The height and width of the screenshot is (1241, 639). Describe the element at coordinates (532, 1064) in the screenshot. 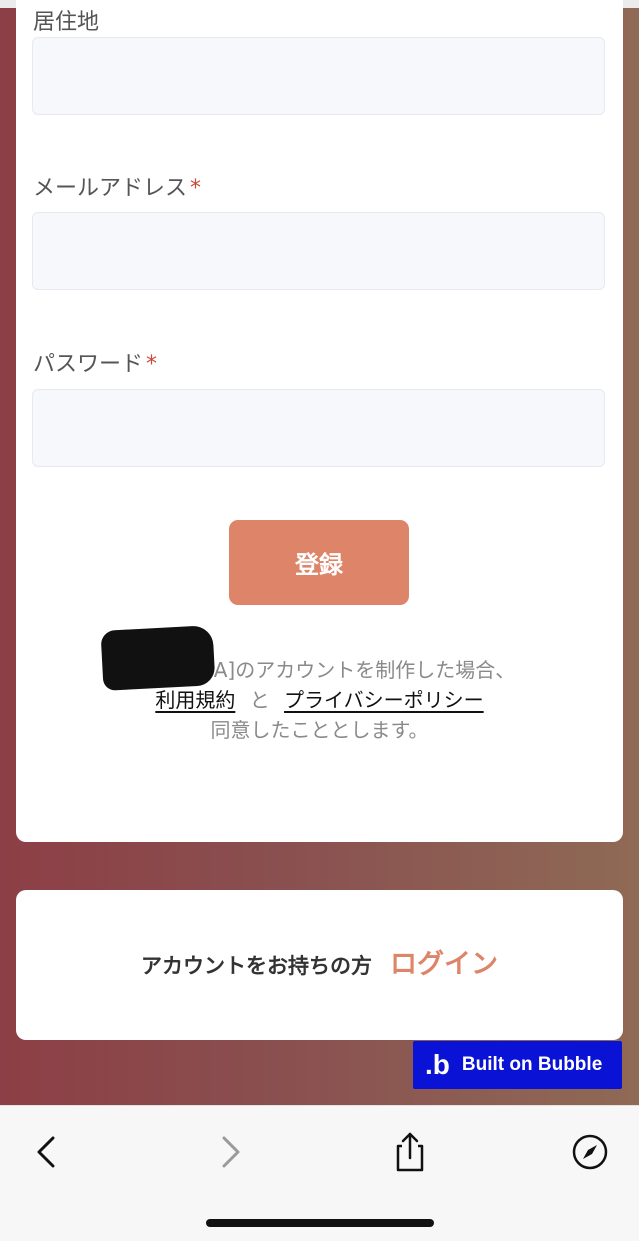

I see `badge-text: Built on Bubble` at that location.